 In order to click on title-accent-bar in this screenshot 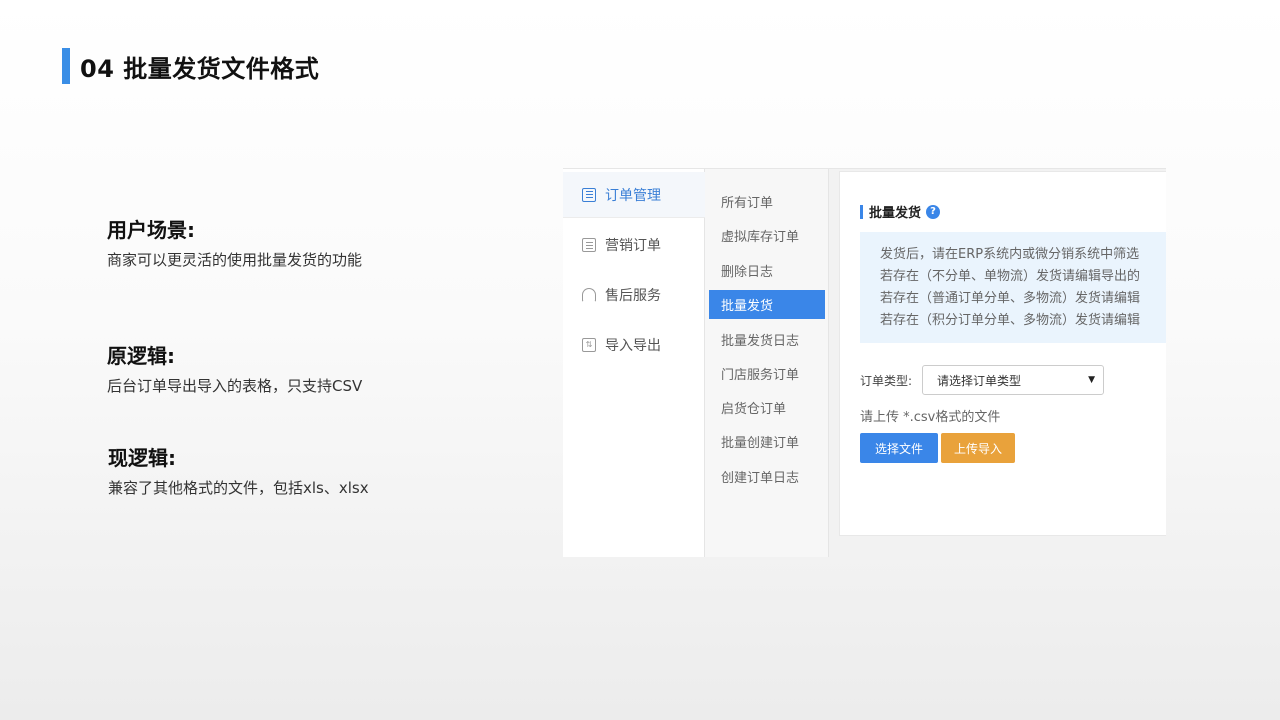, I will do `click(66, 66)`.